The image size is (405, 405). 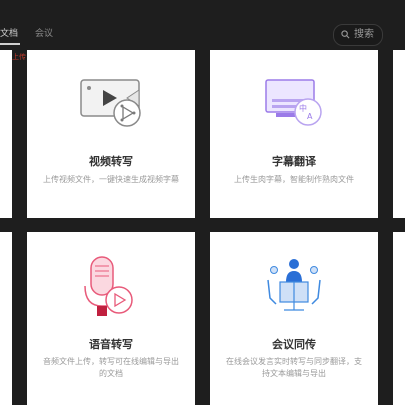 I want to click on tab-meetings: 会议, so click(x=44, y=32).